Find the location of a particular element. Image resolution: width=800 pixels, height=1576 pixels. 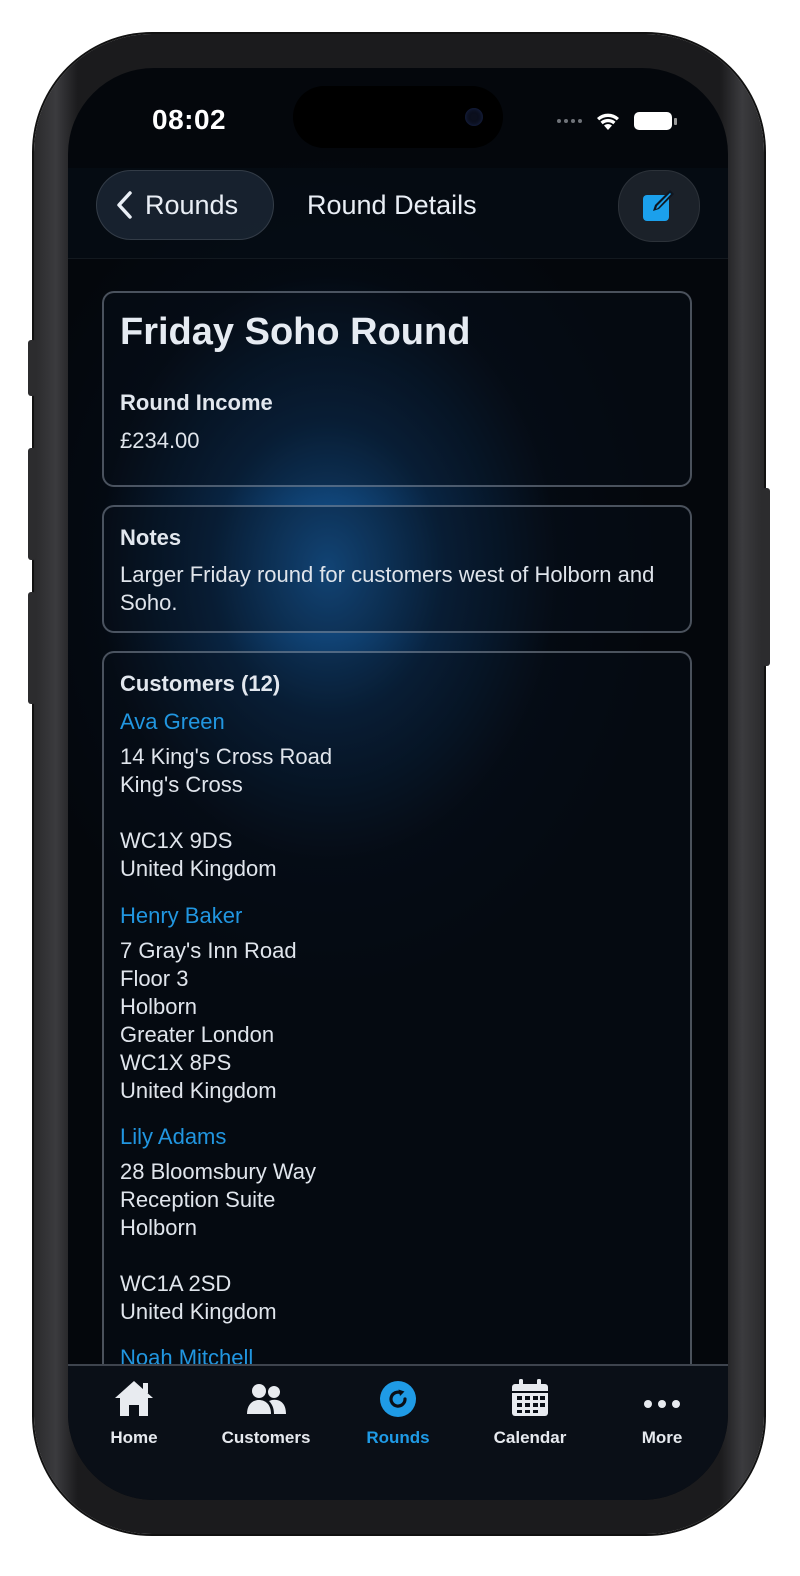

chevron-left-icon is located at coordinates (124, 205).